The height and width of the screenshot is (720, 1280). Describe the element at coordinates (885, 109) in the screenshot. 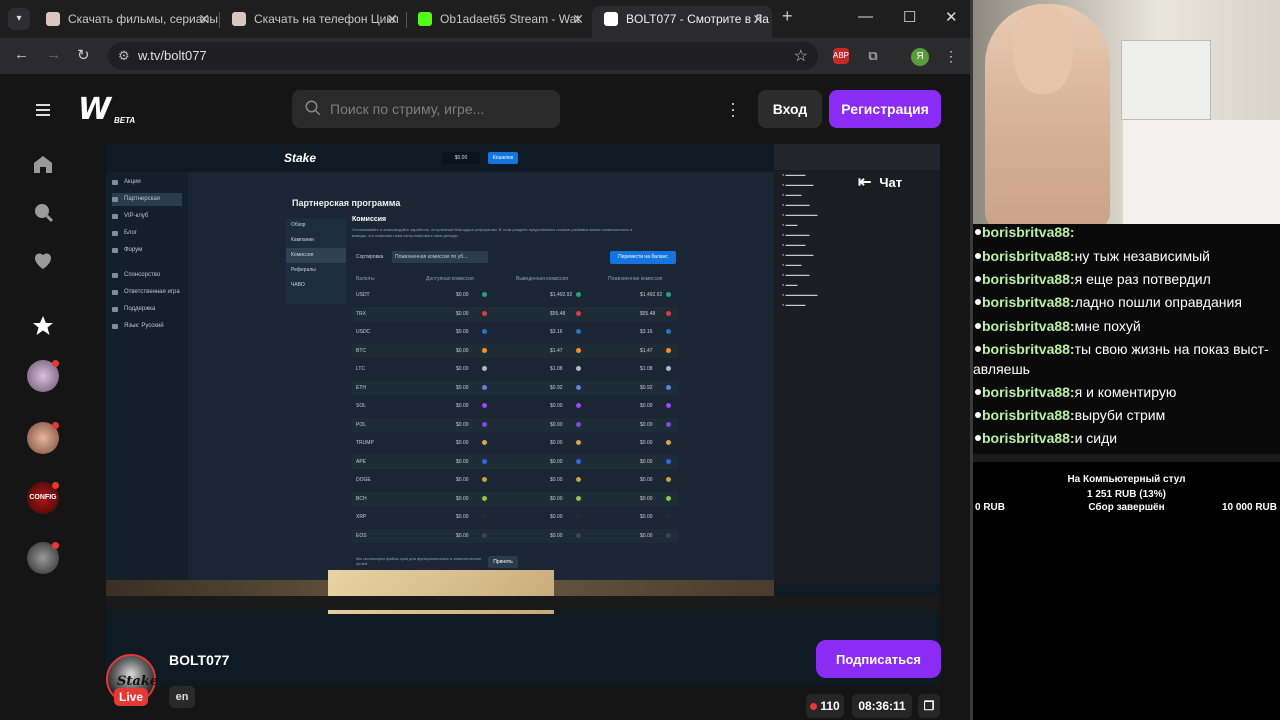

I see `register-button: Регистрация` at that location.